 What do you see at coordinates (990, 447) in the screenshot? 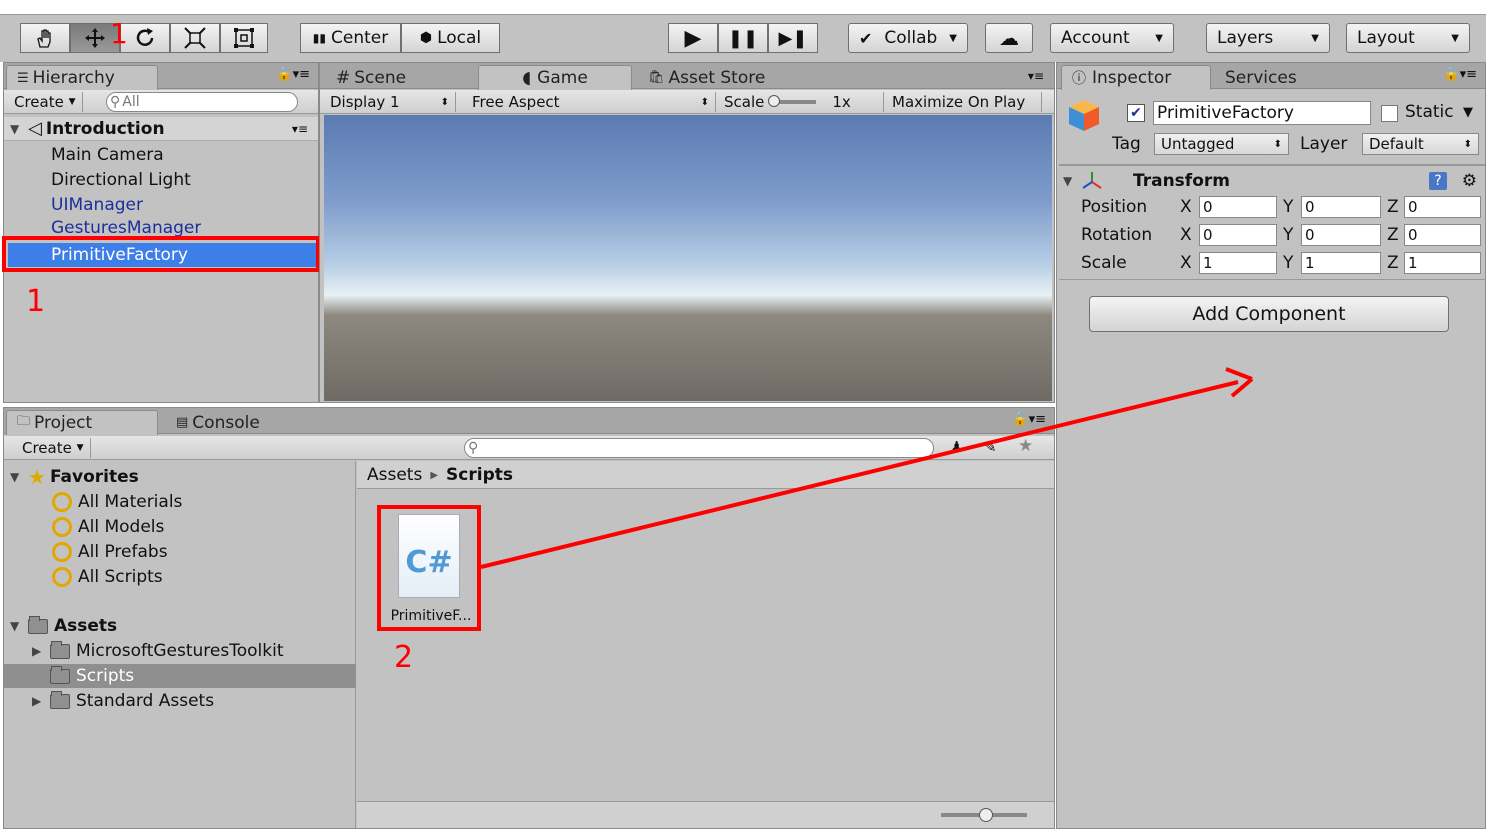
I see `filter-label-icon: ✎` at bounding box center [990, 447].